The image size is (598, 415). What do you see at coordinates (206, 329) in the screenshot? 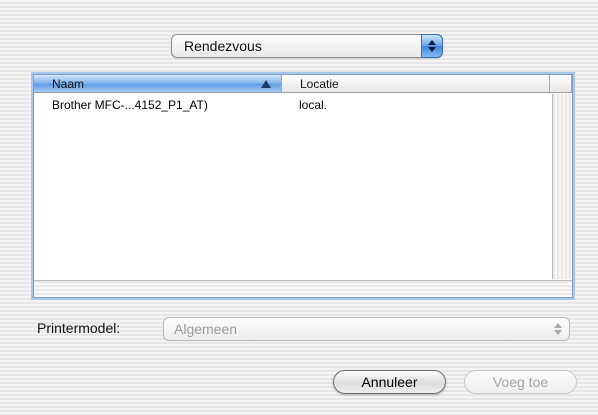
I see `printer-model-value: Algemeen` at bounding box center [206, 329].